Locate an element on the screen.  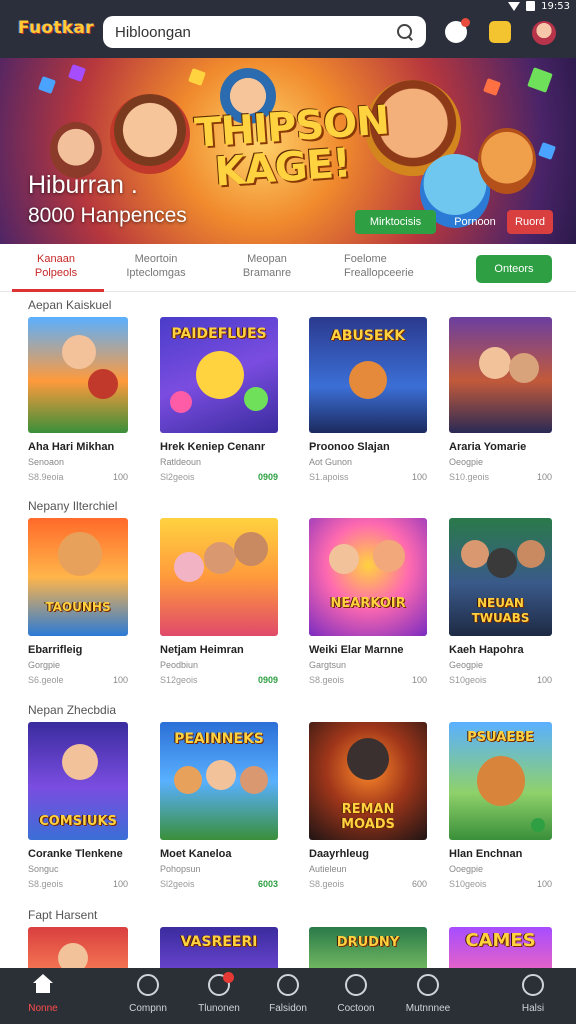
game-meta: S10geois 100 is located at coordinates (500, 884).